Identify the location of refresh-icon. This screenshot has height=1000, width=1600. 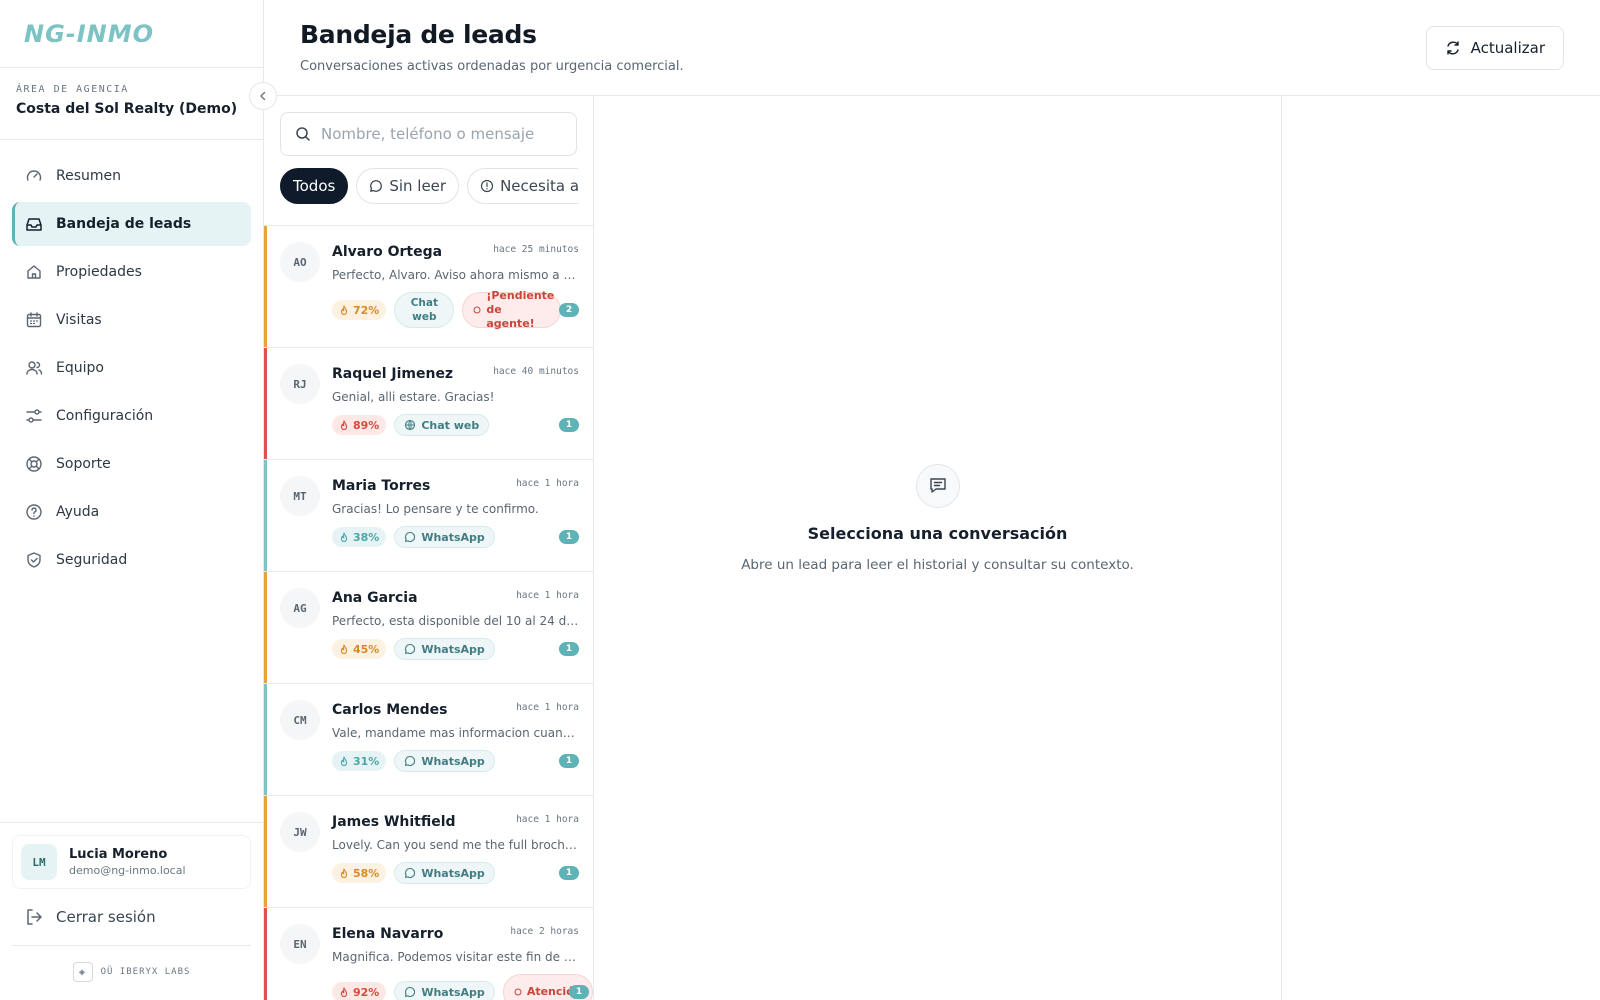
(1452, 48).